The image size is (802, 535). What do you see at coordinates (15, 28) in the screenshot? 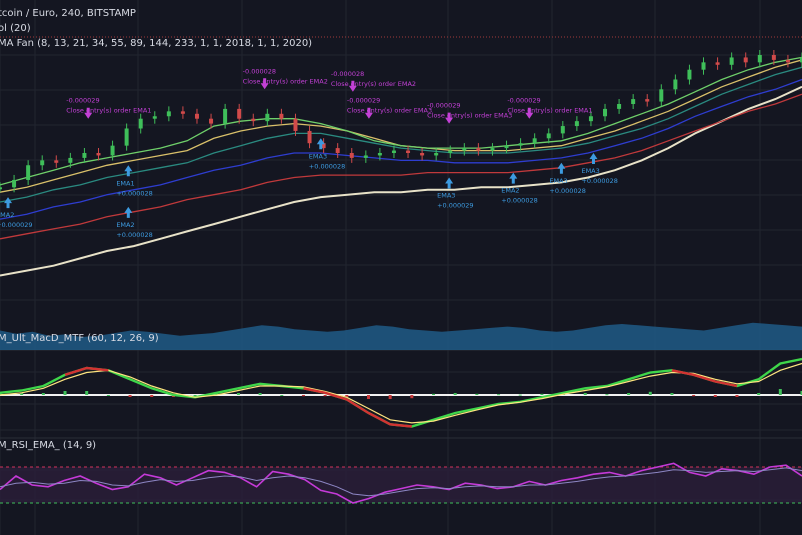
I see `price-title-line-2: ol (20)` at bounding box center [15, 28].